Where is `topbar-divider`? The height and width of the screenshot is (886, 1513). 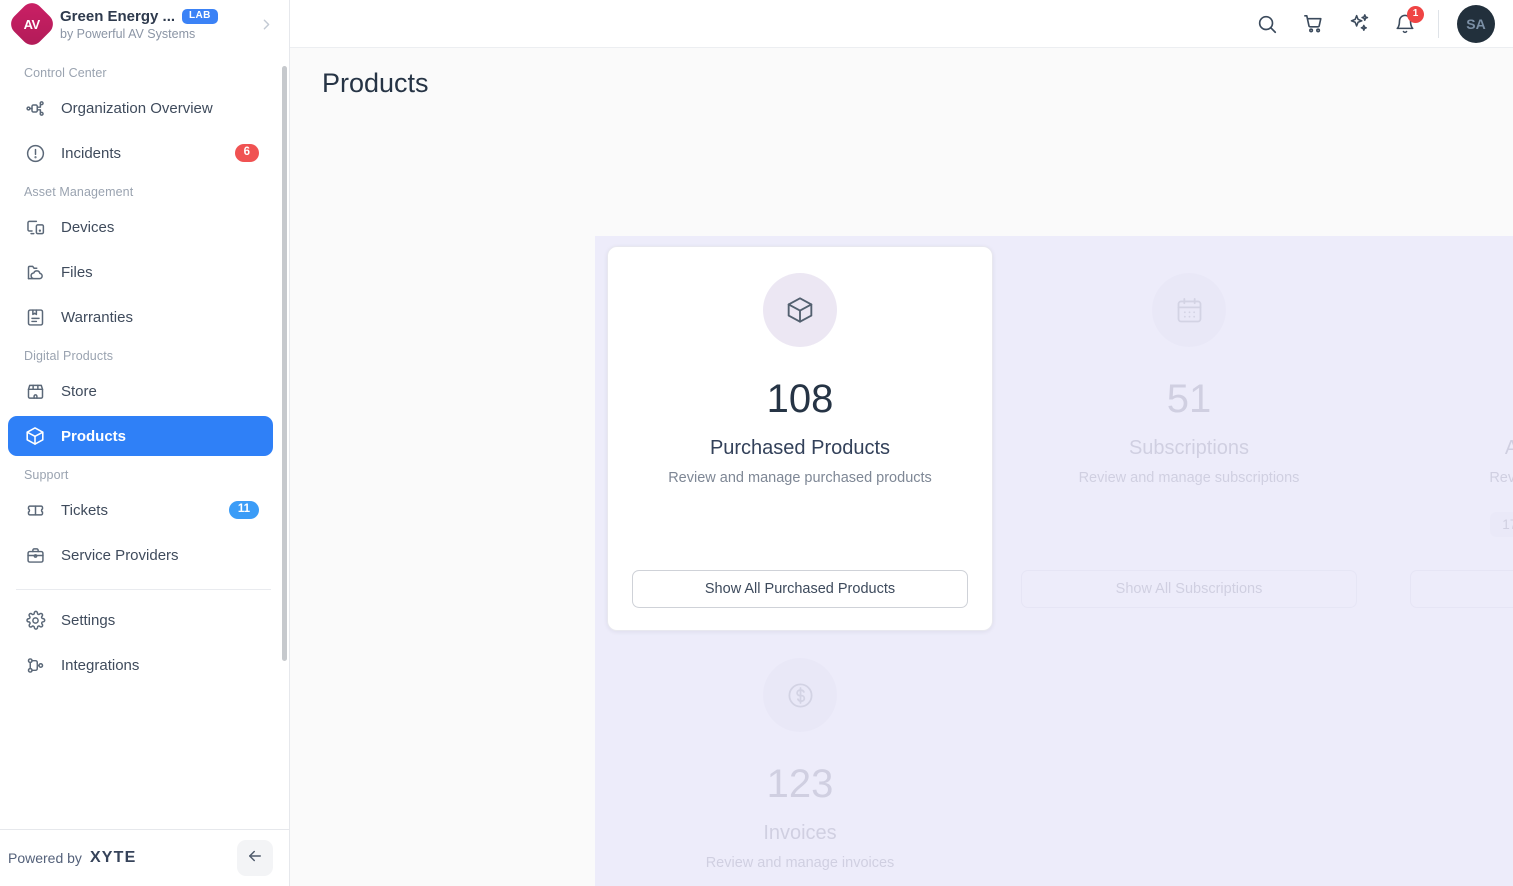
topbar-divider is located at coordinates (1438, 23).